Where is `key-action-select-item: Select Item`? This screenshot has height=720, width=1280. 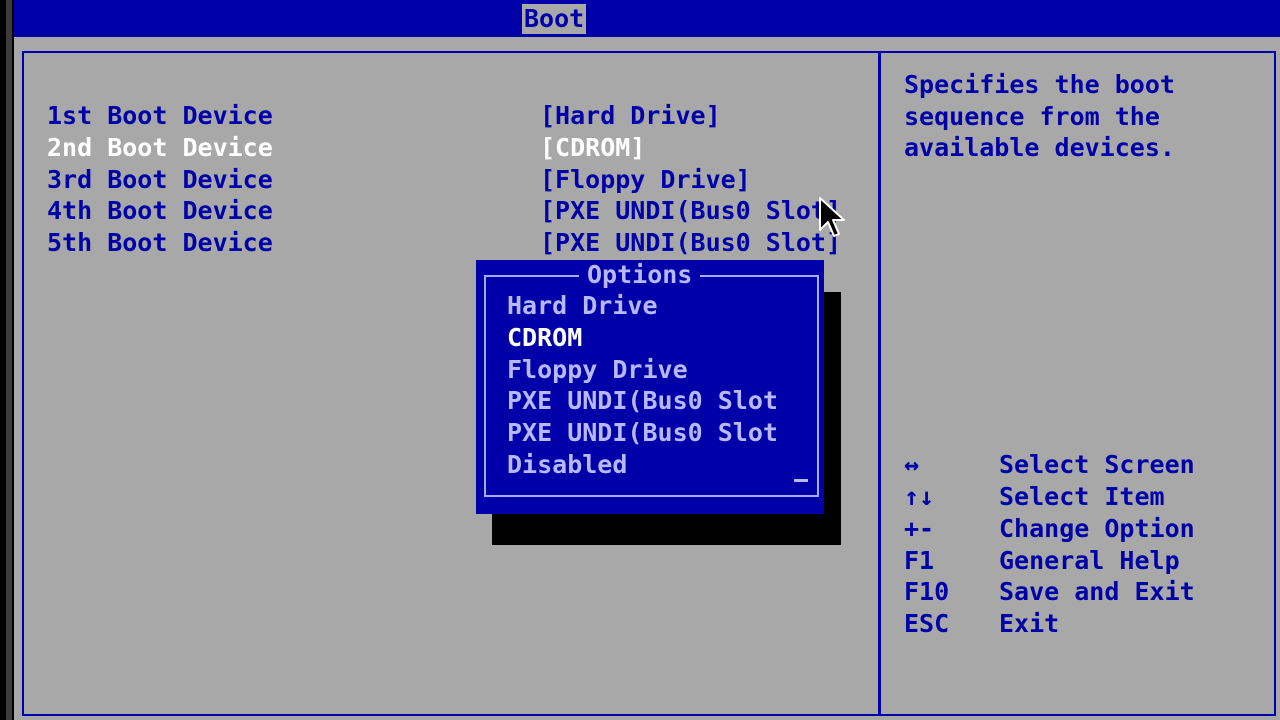 key-action-select-item: Select Item is located at coordinates (1082, 496).